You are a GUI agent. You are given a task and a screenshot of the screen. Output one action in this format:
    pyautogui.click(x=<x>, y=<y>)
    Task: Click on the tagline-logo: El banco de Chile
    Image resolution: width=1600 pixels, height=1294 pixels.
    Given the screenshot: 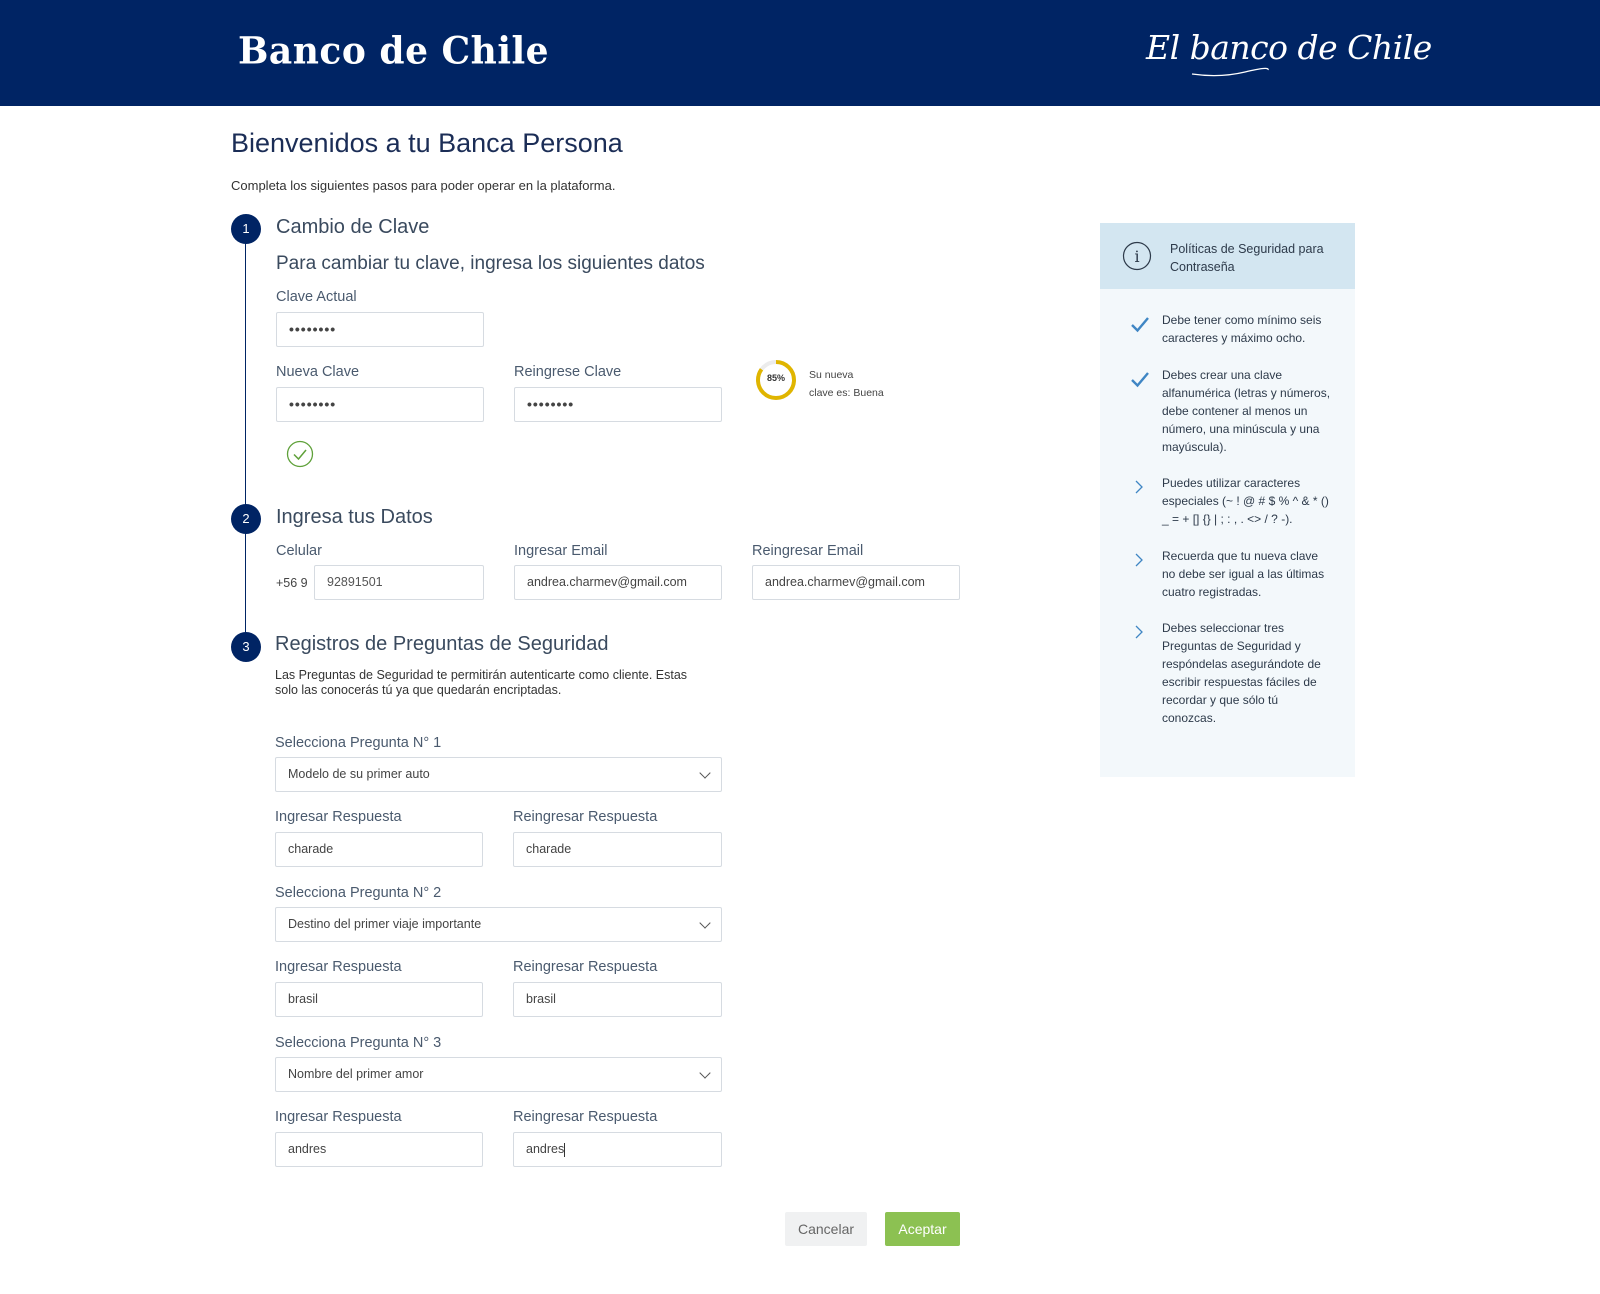 What is the action you would take?
    pyautogui.click(x=1289, y=47)
    